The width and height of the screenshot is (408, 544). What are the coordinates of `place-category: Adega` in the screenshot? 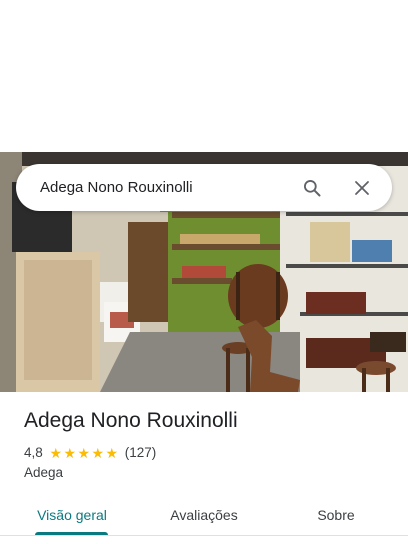 It's located at (44, 472).